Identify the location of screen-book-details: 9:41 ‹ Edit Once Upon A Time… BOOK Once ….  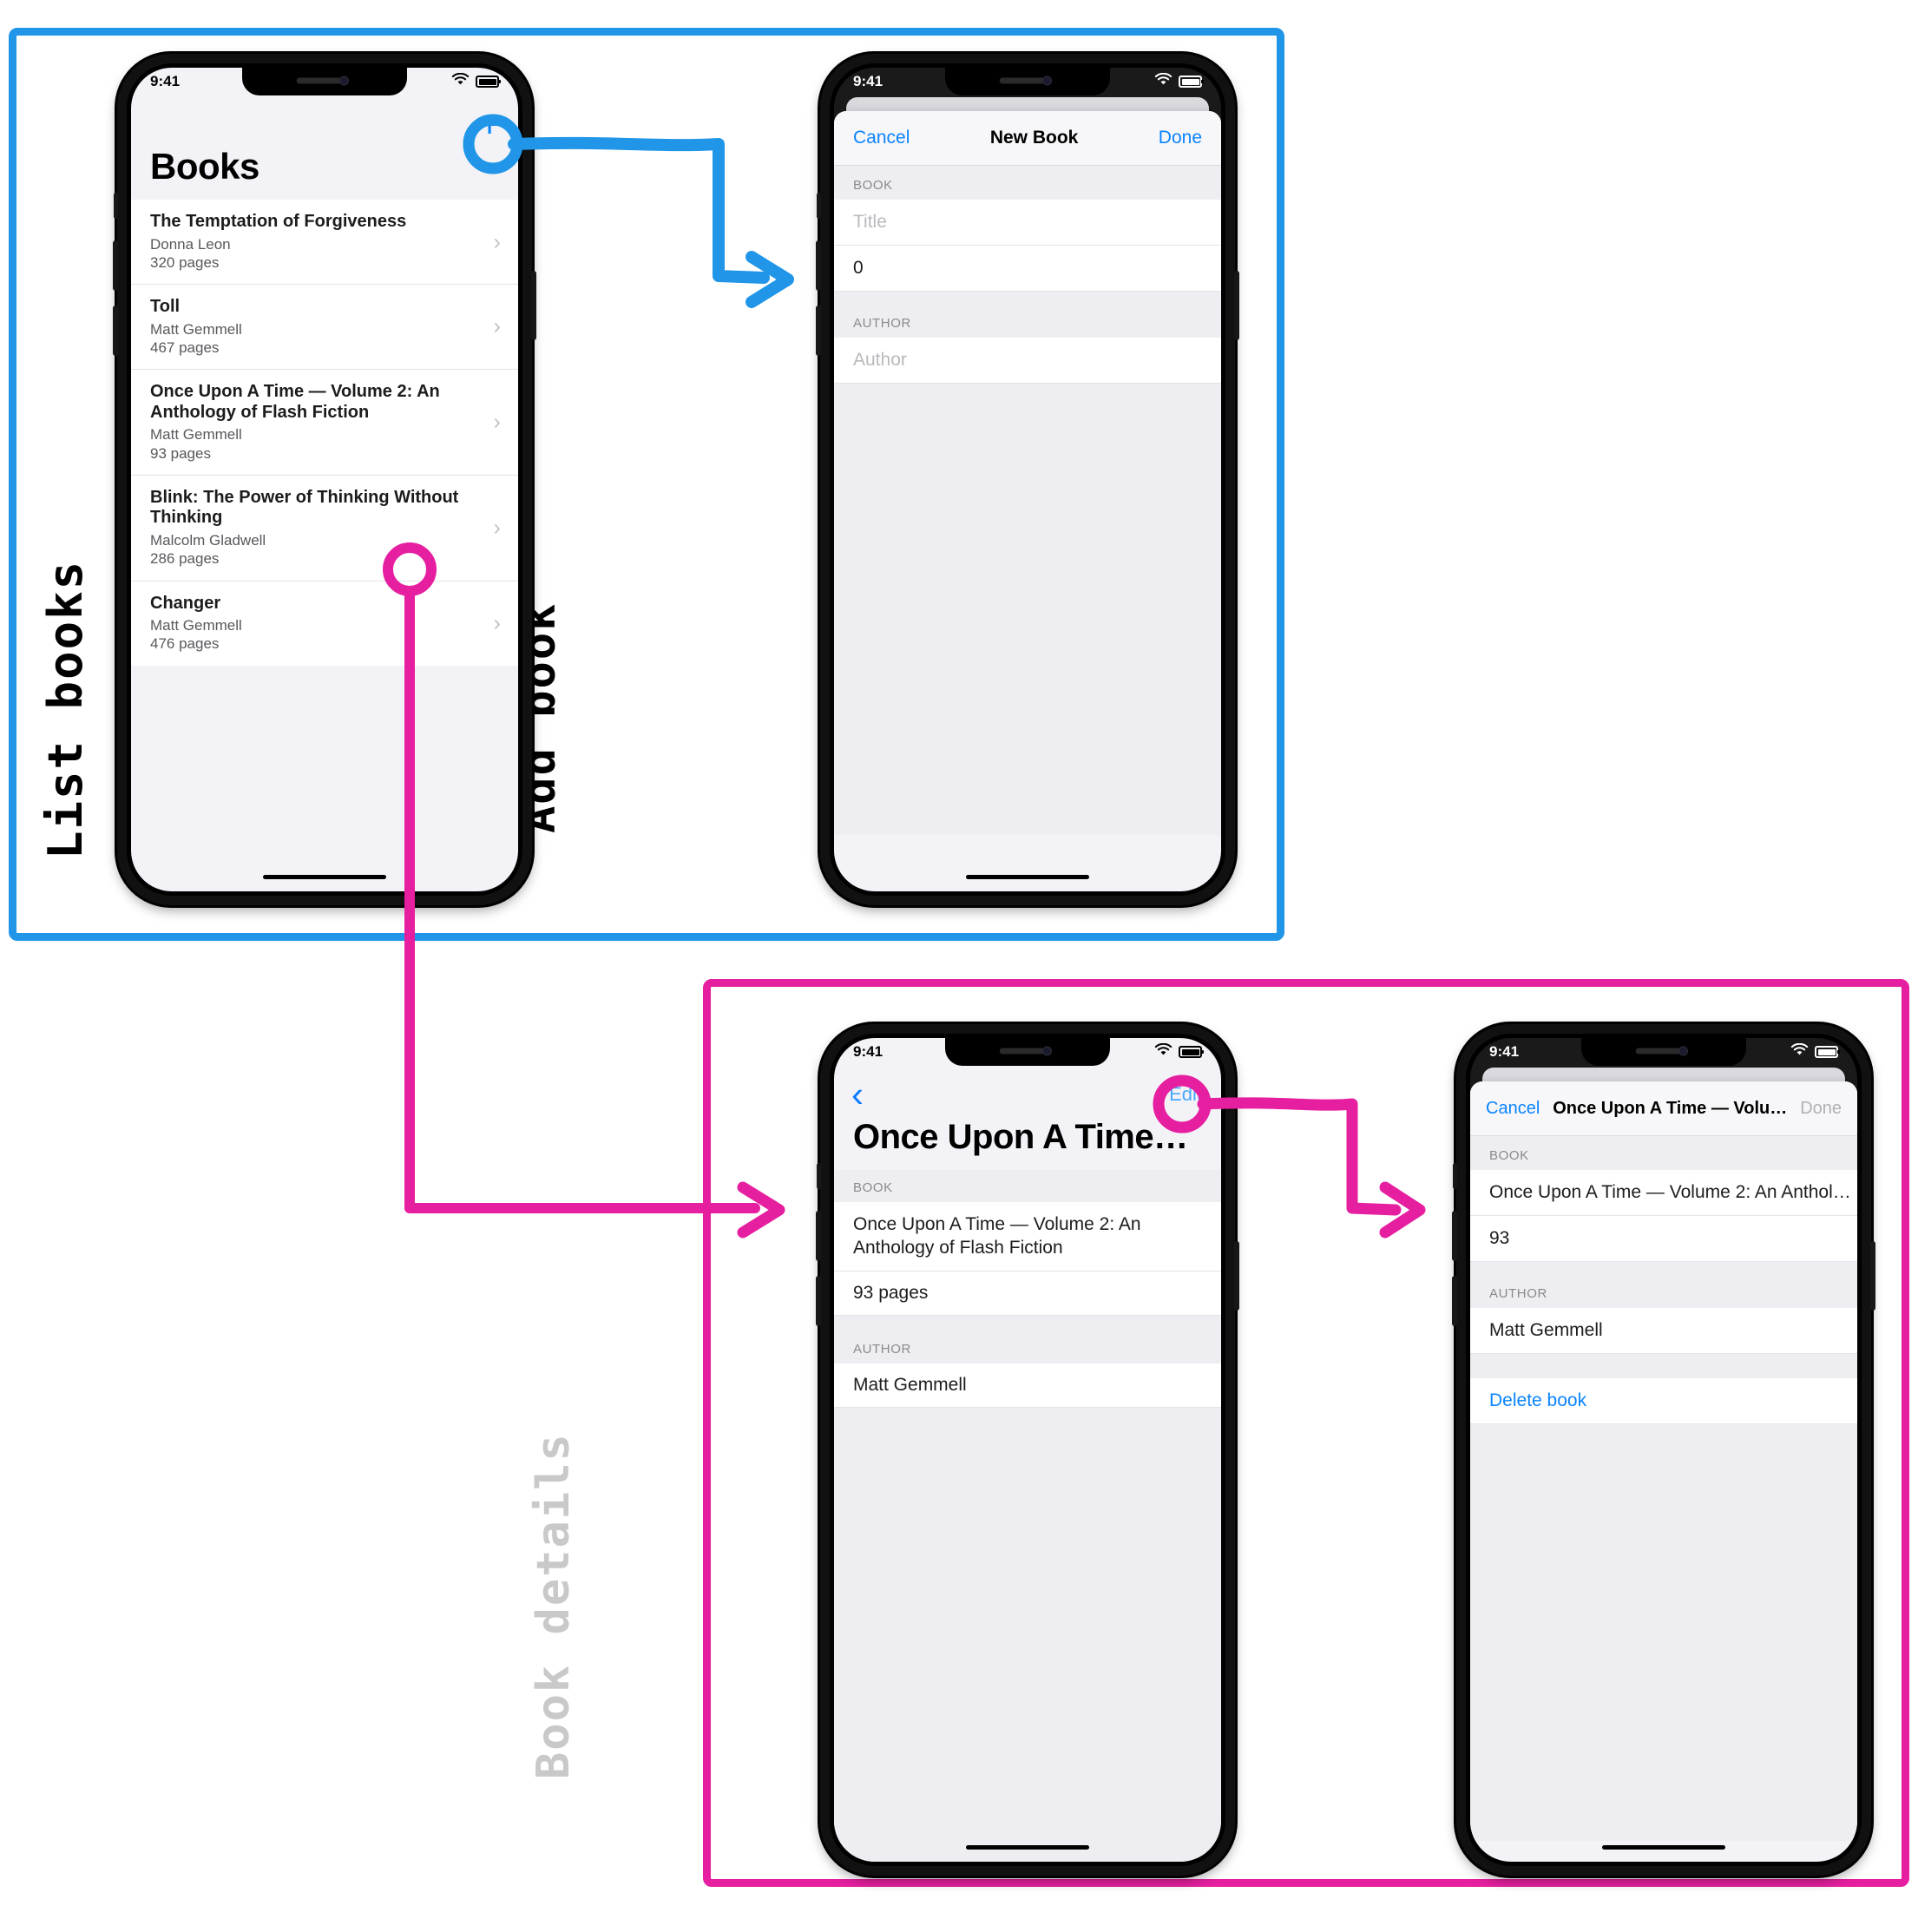
(1028, 1450).